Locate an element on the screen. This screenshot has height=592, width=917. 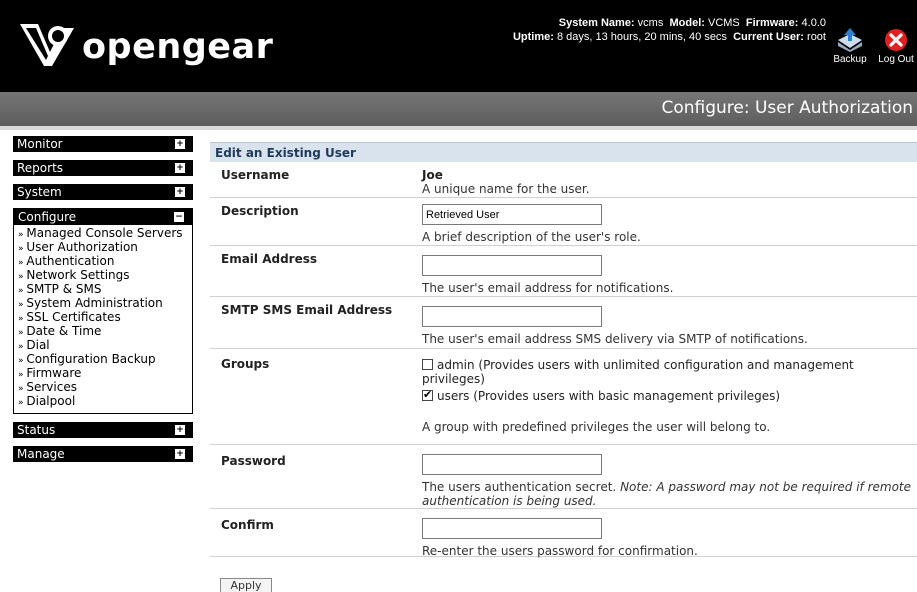
sidebar-item-managed-console-servers: » Managed Console Servers is located at coordinates (103, 234).